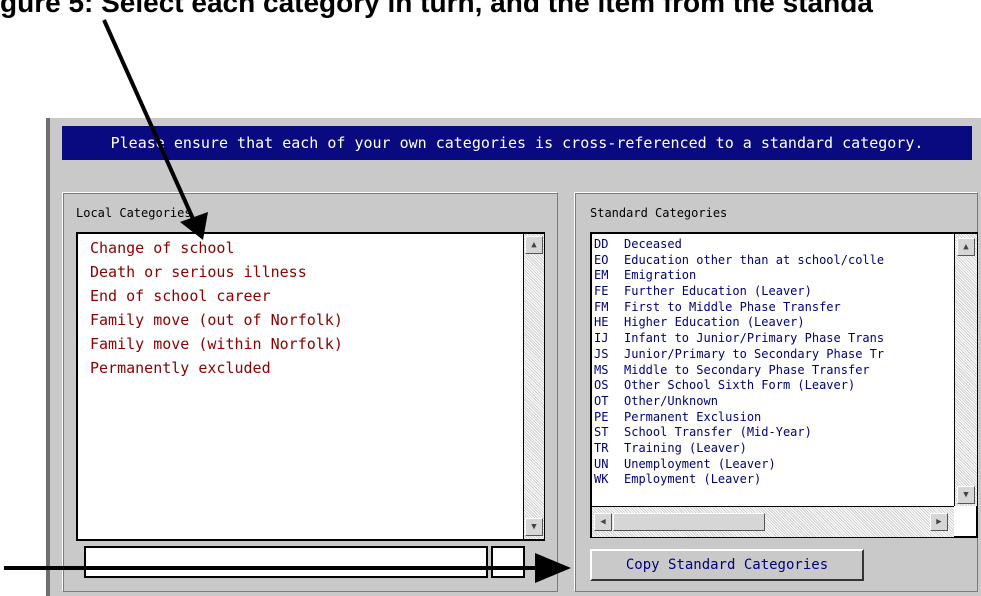 This screenshot has height=596, width=981. I want to click on list-item: Death or serious illness, so click(298, 272).